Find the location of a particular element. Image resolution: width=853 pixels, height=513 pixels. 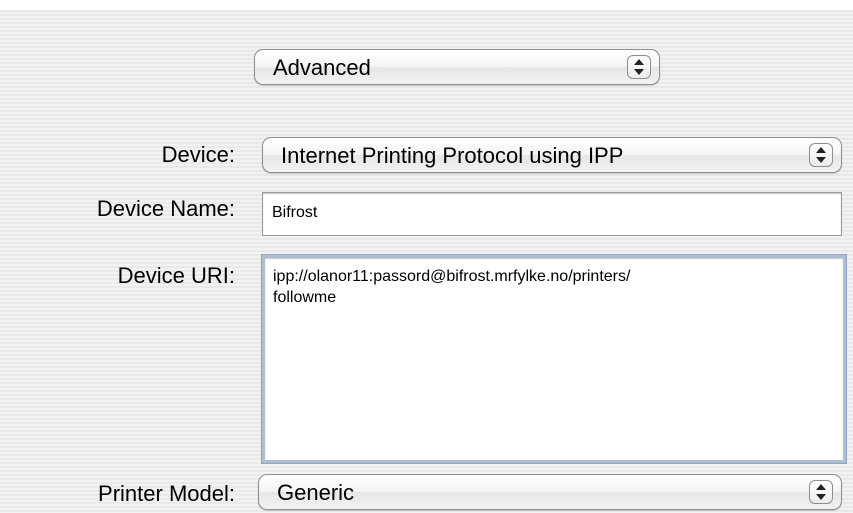

device-name-value: Bifrost is located at coordinates (295, 212).